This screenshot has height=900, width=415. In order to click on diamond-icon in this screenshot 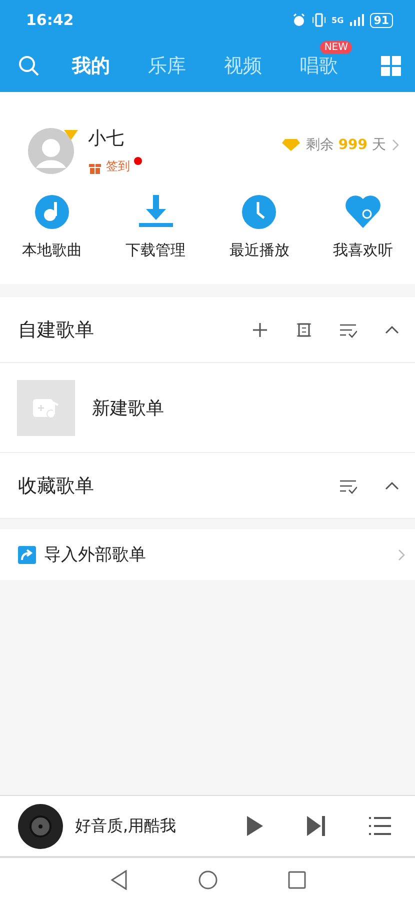, I will do `click(291, 144)`.